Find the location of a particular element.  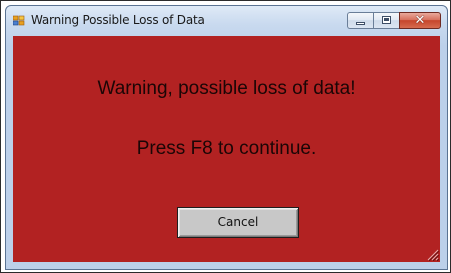

warning-heading-text: Warning, possible loss of data! is located at coordinates (226, 88).